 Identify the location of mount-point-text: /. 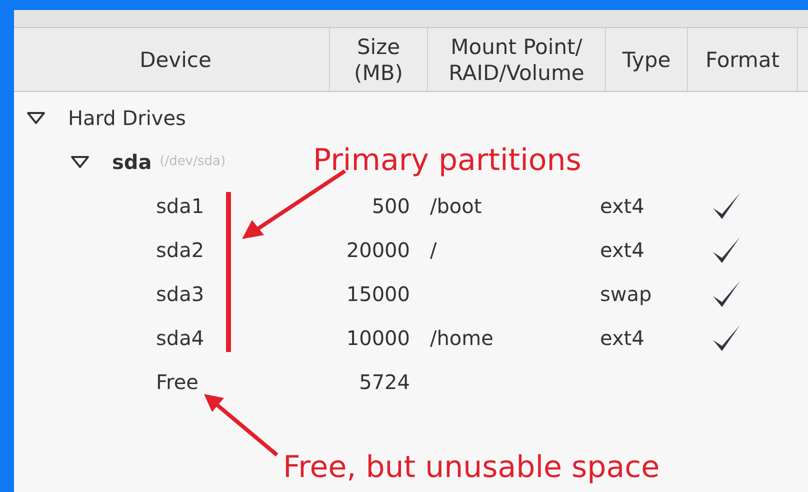
(433, 250).